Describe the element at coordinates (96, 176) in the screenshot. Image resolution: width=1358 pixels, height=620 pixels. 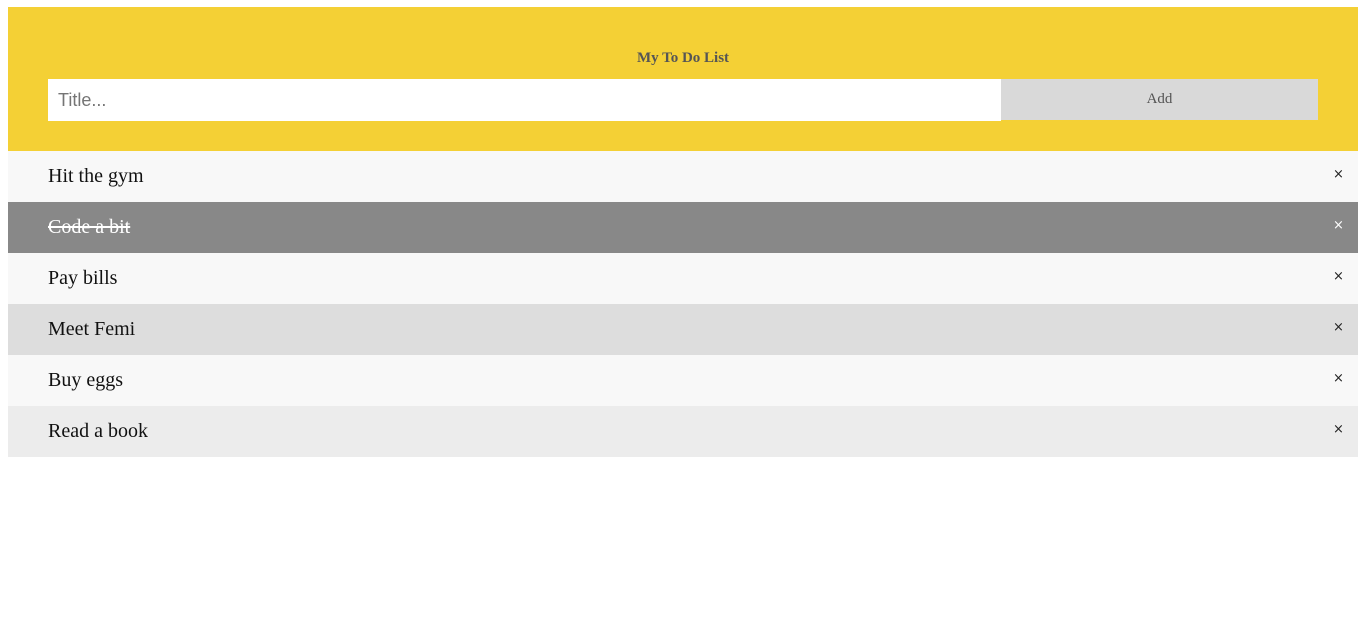
I see `list-item-label: Hit the gym` at that location.